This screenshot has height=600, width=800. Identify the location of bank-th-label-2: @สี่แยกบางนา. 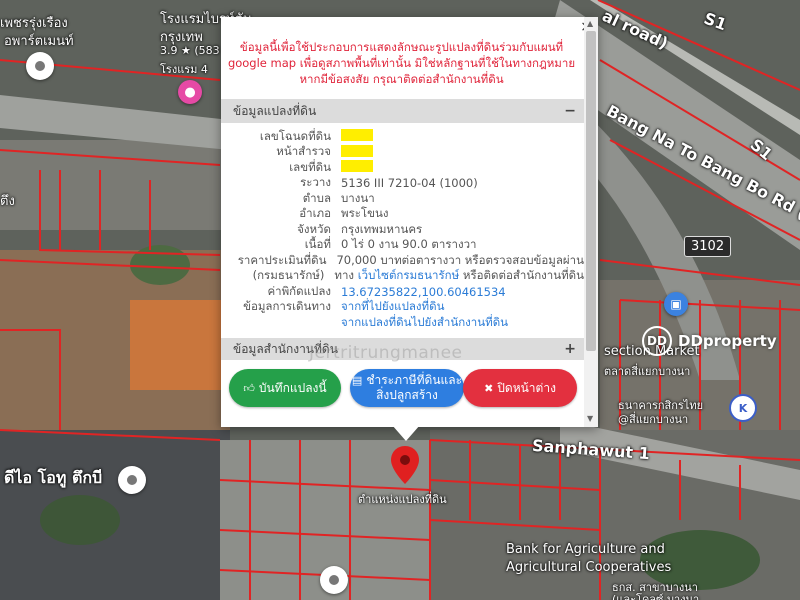
(653, 419).